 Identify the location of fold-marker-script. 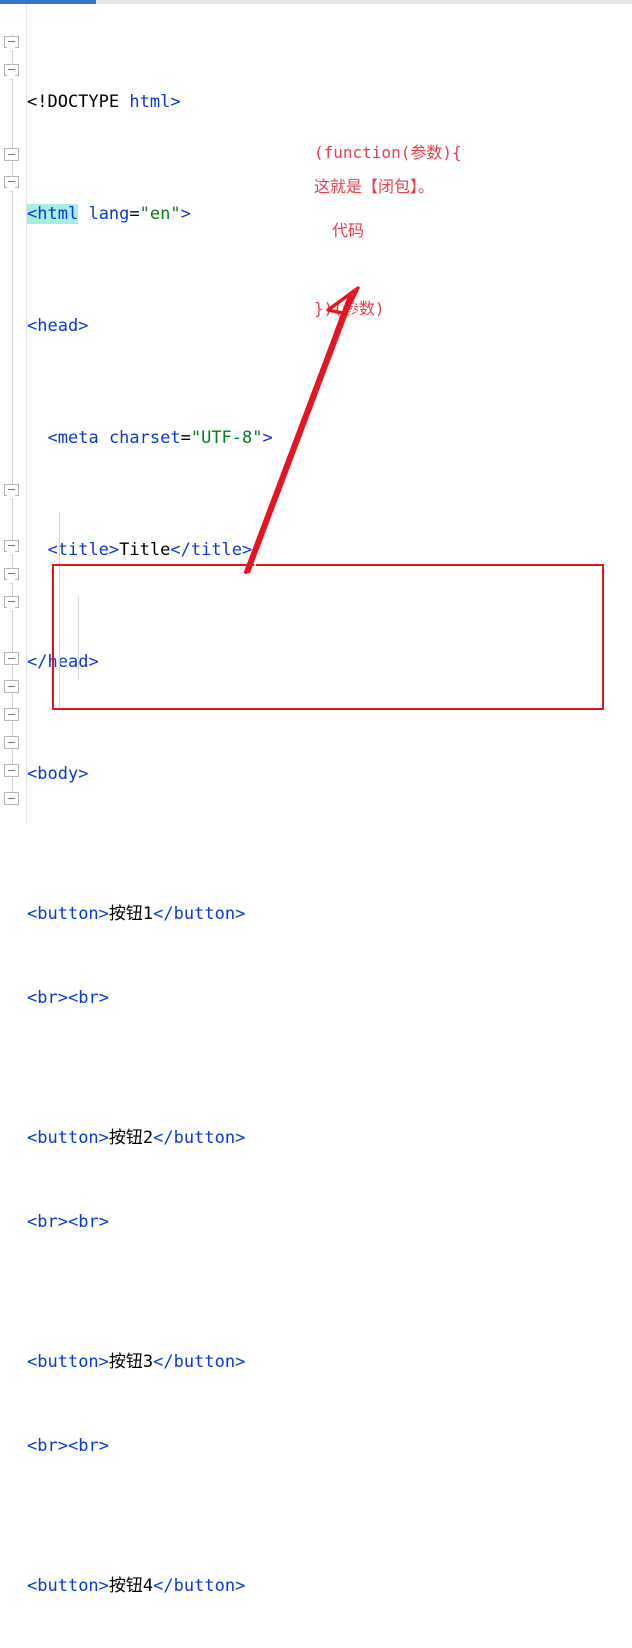
(12, 492).